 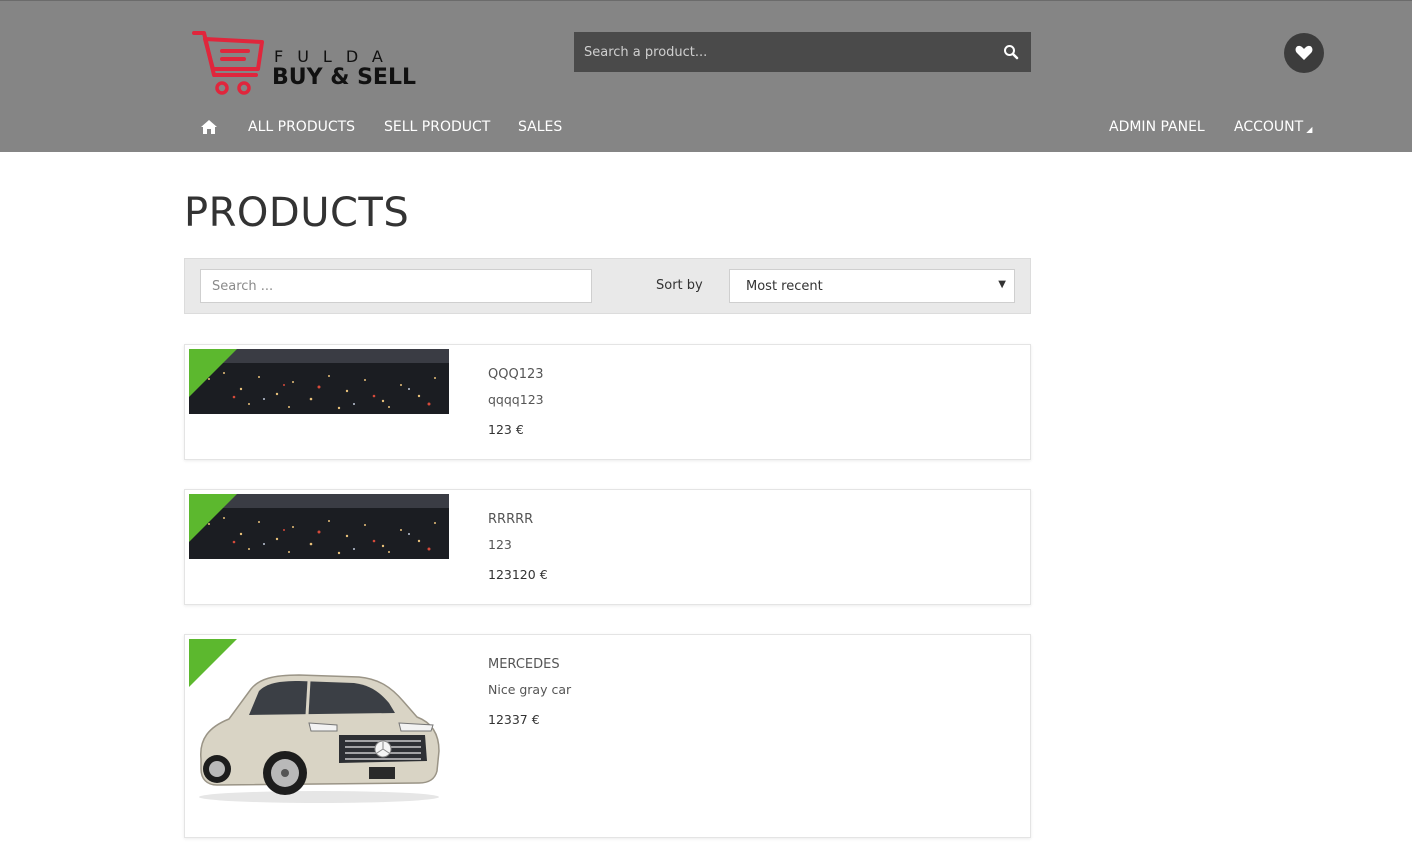 What do you see at coordinates (1002, 284) in the screenshot?
I see `dropdown-arrow-icon: ▼` at bounding box center [1002, 284].